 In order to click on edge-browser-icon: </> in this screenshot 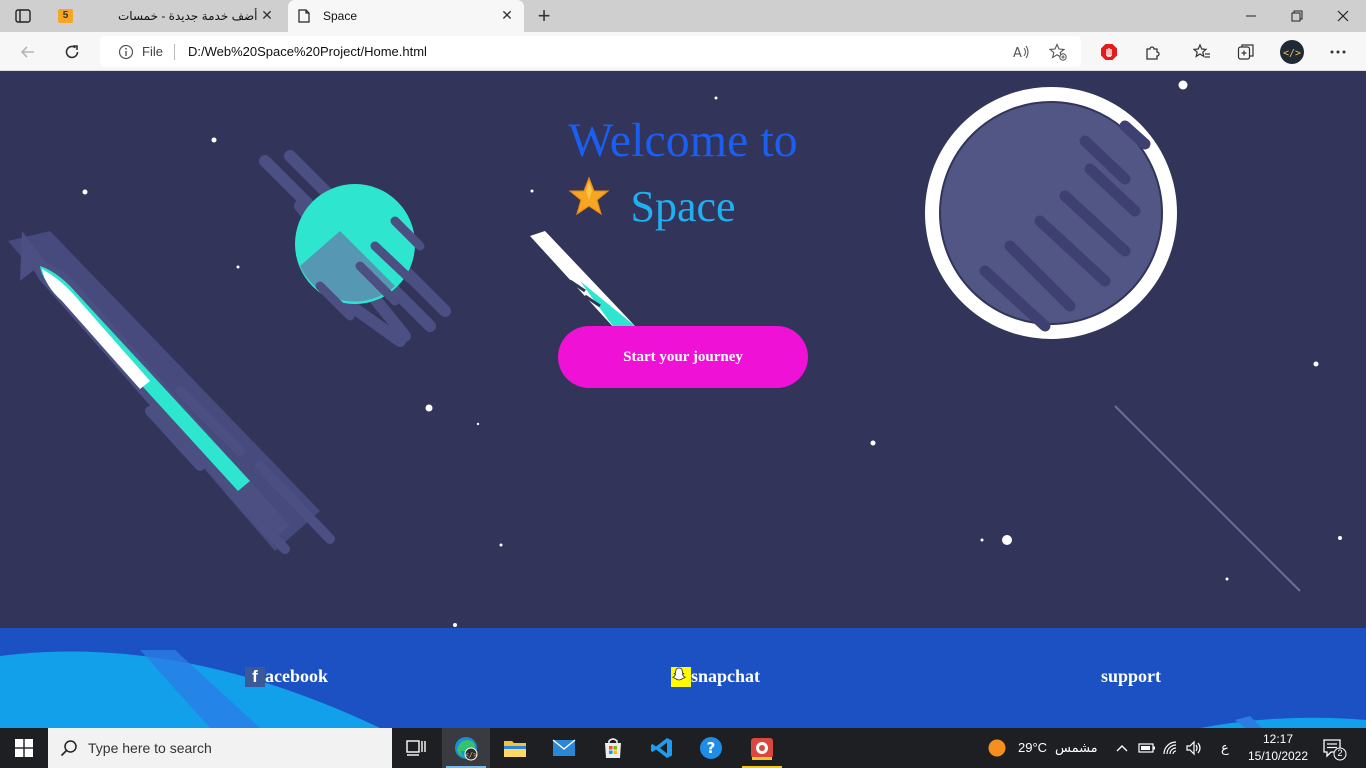, I will do `click(466, 748)`.